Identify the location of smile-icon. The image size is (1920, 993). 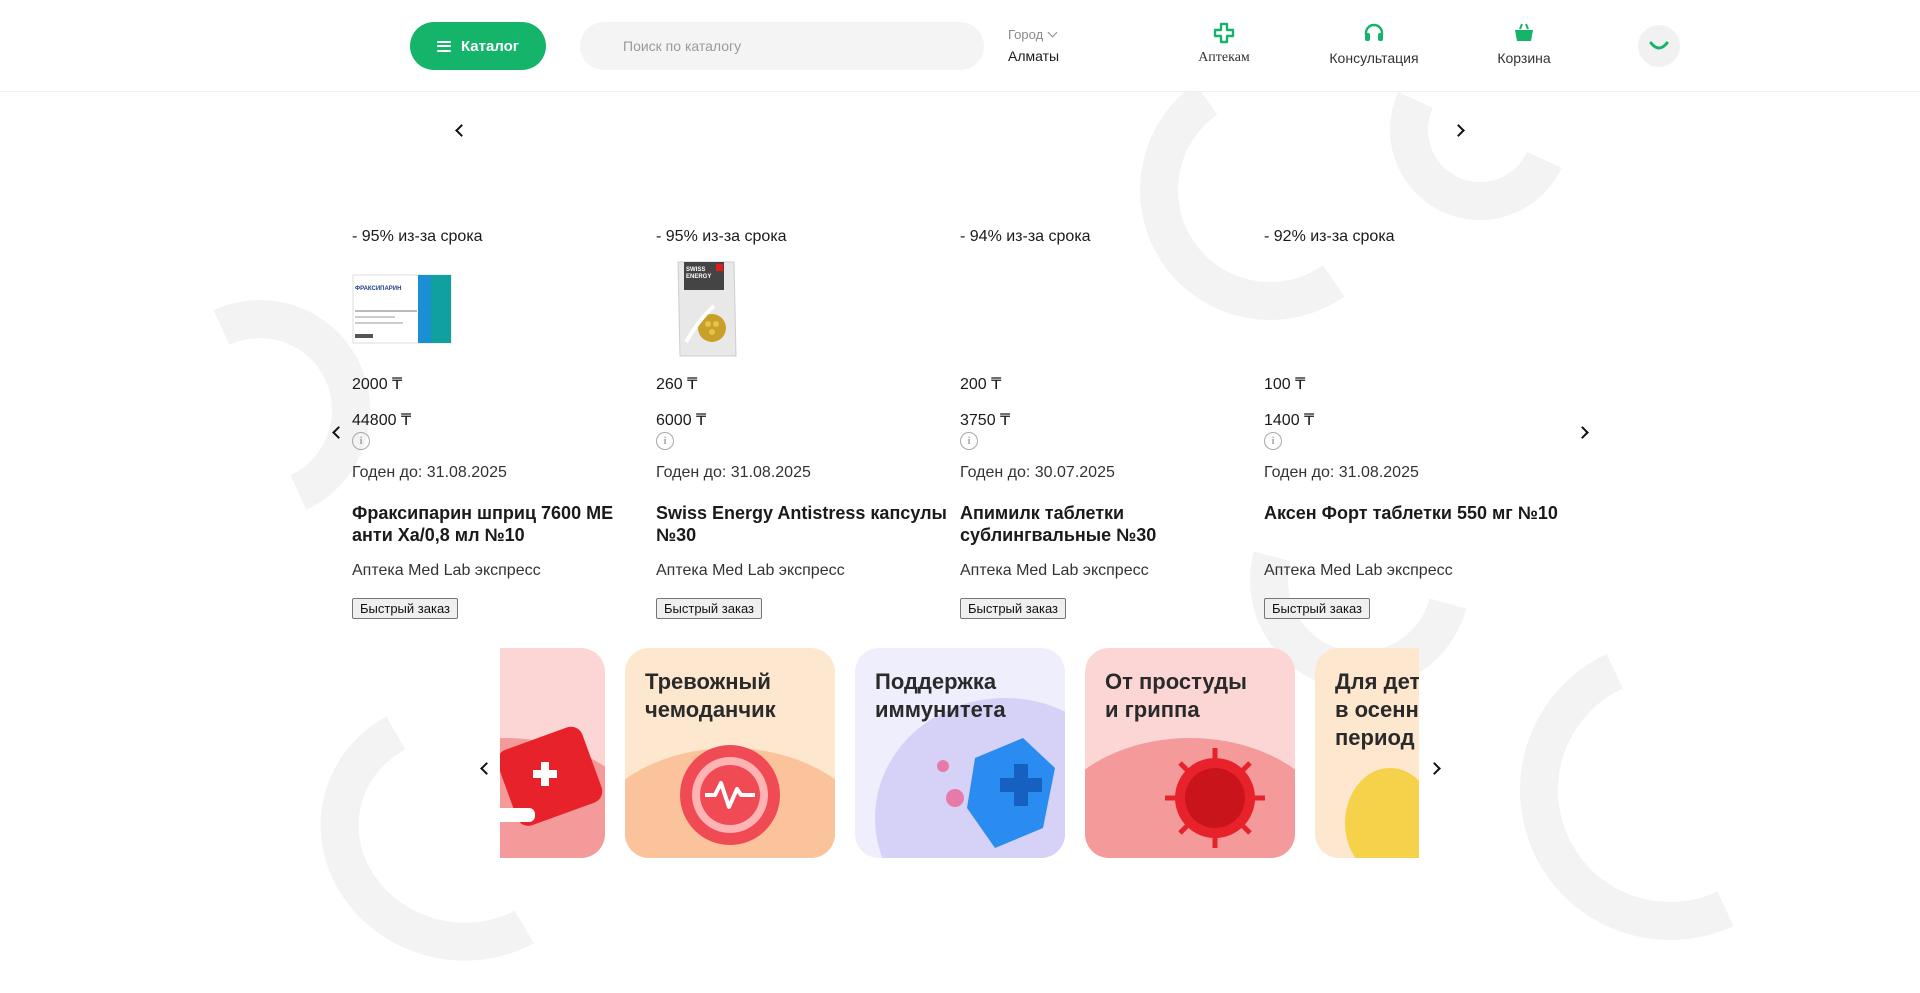
(1659, 45).